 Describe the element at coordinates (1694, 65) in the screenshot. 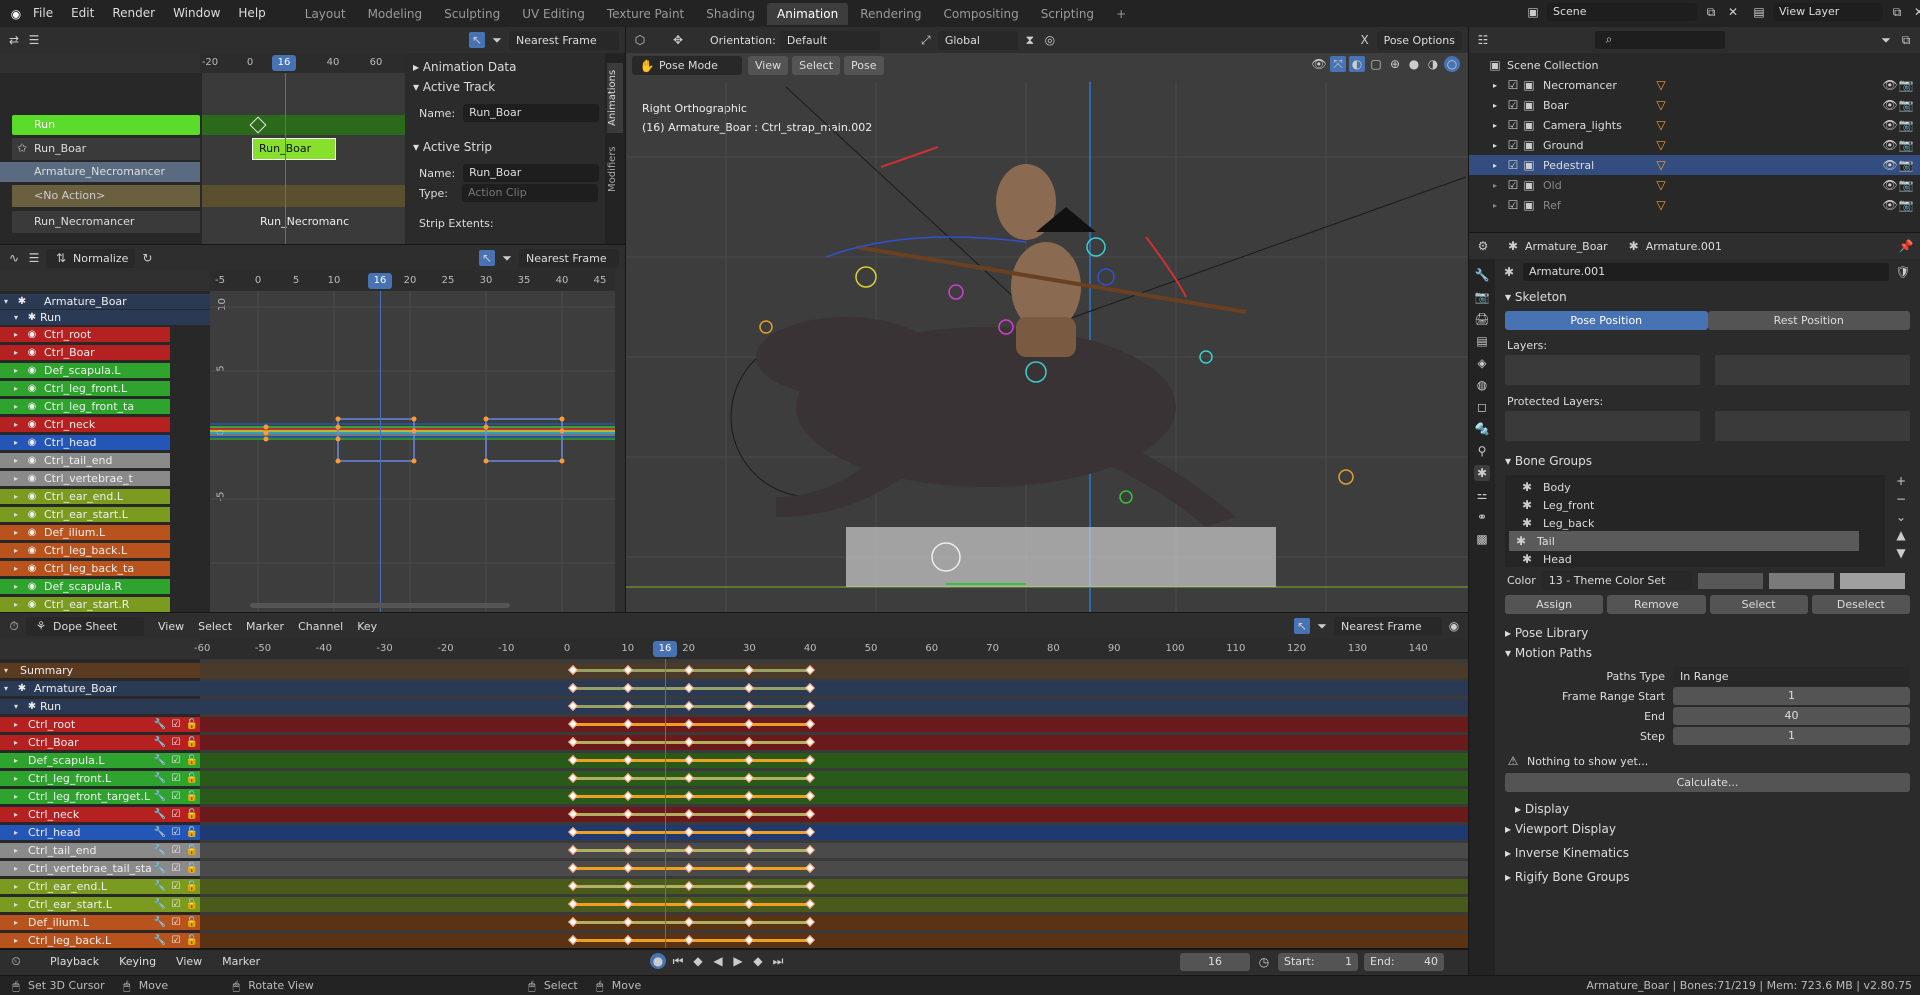

I see `scene-collection-row: ▣ Scene Collection` at that location.